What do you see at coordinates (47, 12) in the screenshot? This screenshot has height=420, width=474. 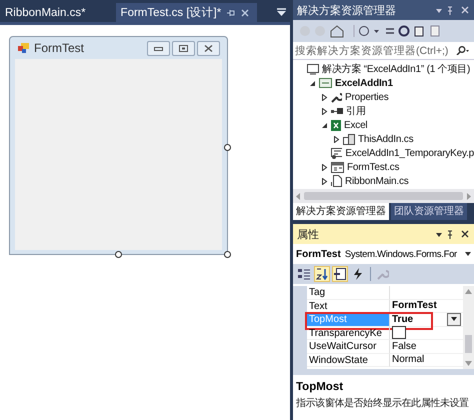 I see `document-tab: RibbonMain.cs*` at bounding box center [47, 12].